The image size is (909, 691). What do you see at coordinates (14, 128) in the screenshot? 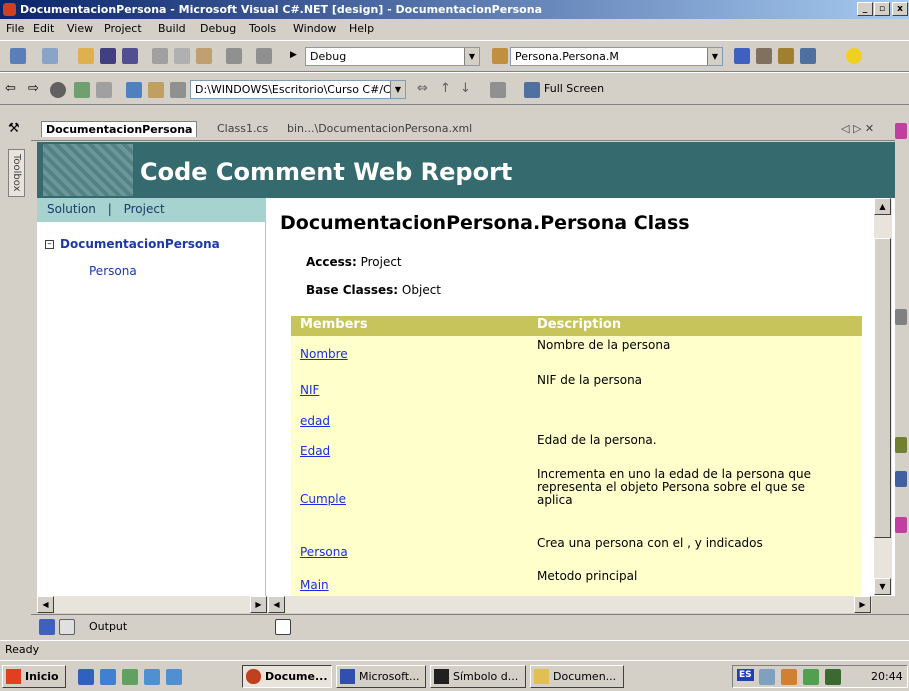
I see `toolbox-icon: ⚒` at bounding box center [14, 128].